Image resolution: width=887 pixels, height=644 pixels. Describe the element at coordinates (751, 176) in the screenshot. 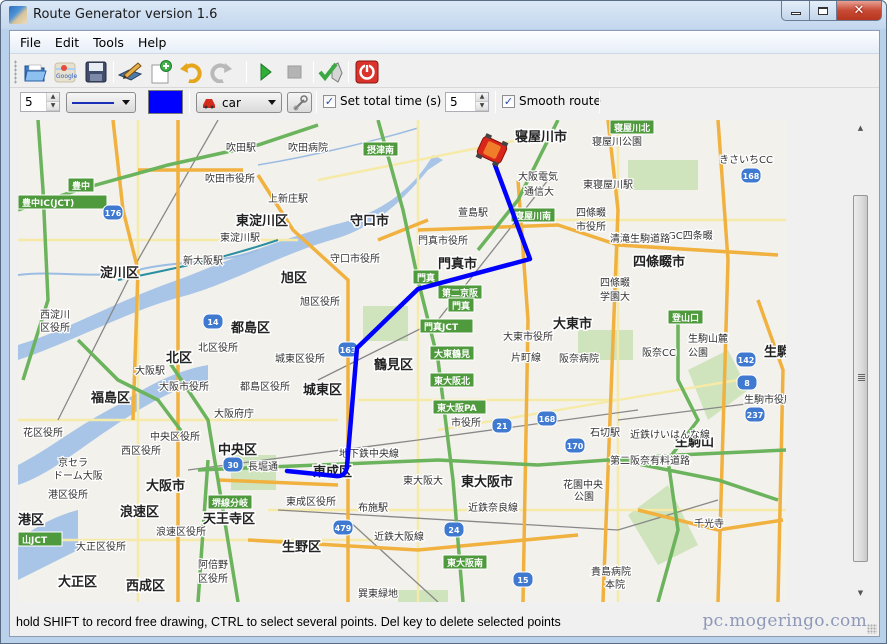

I see `route-shield-label: 168` at that location.